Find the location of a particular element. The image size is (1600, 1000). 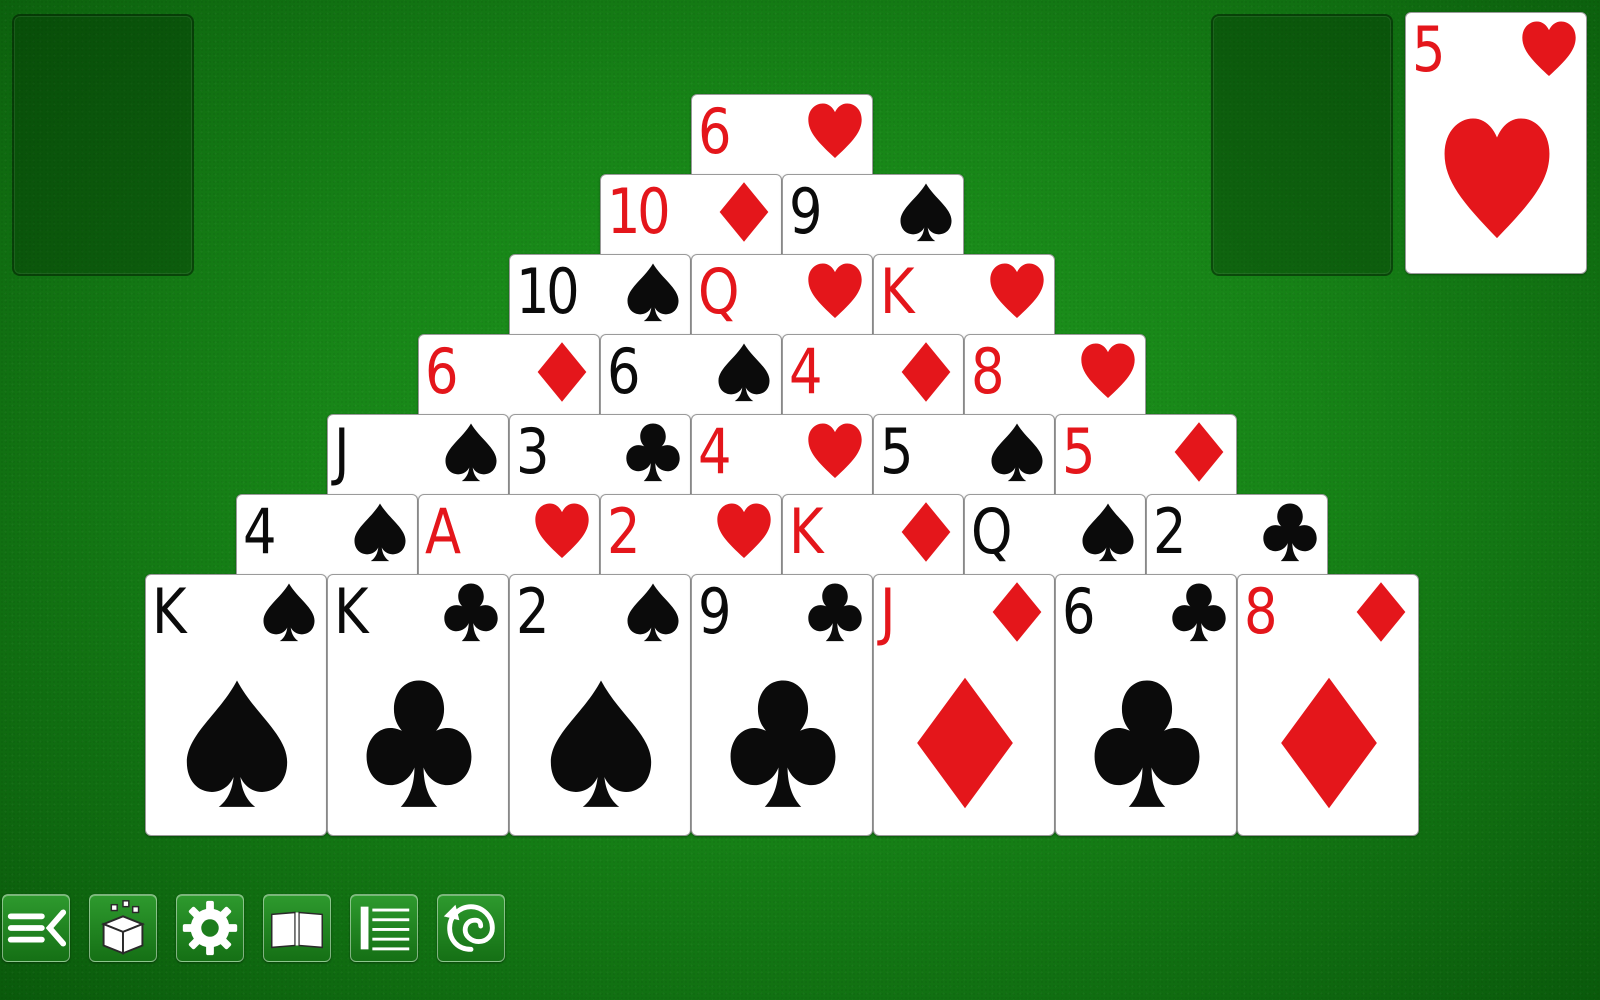

pyramid-card: 2 is located at coordinates (600, 705).